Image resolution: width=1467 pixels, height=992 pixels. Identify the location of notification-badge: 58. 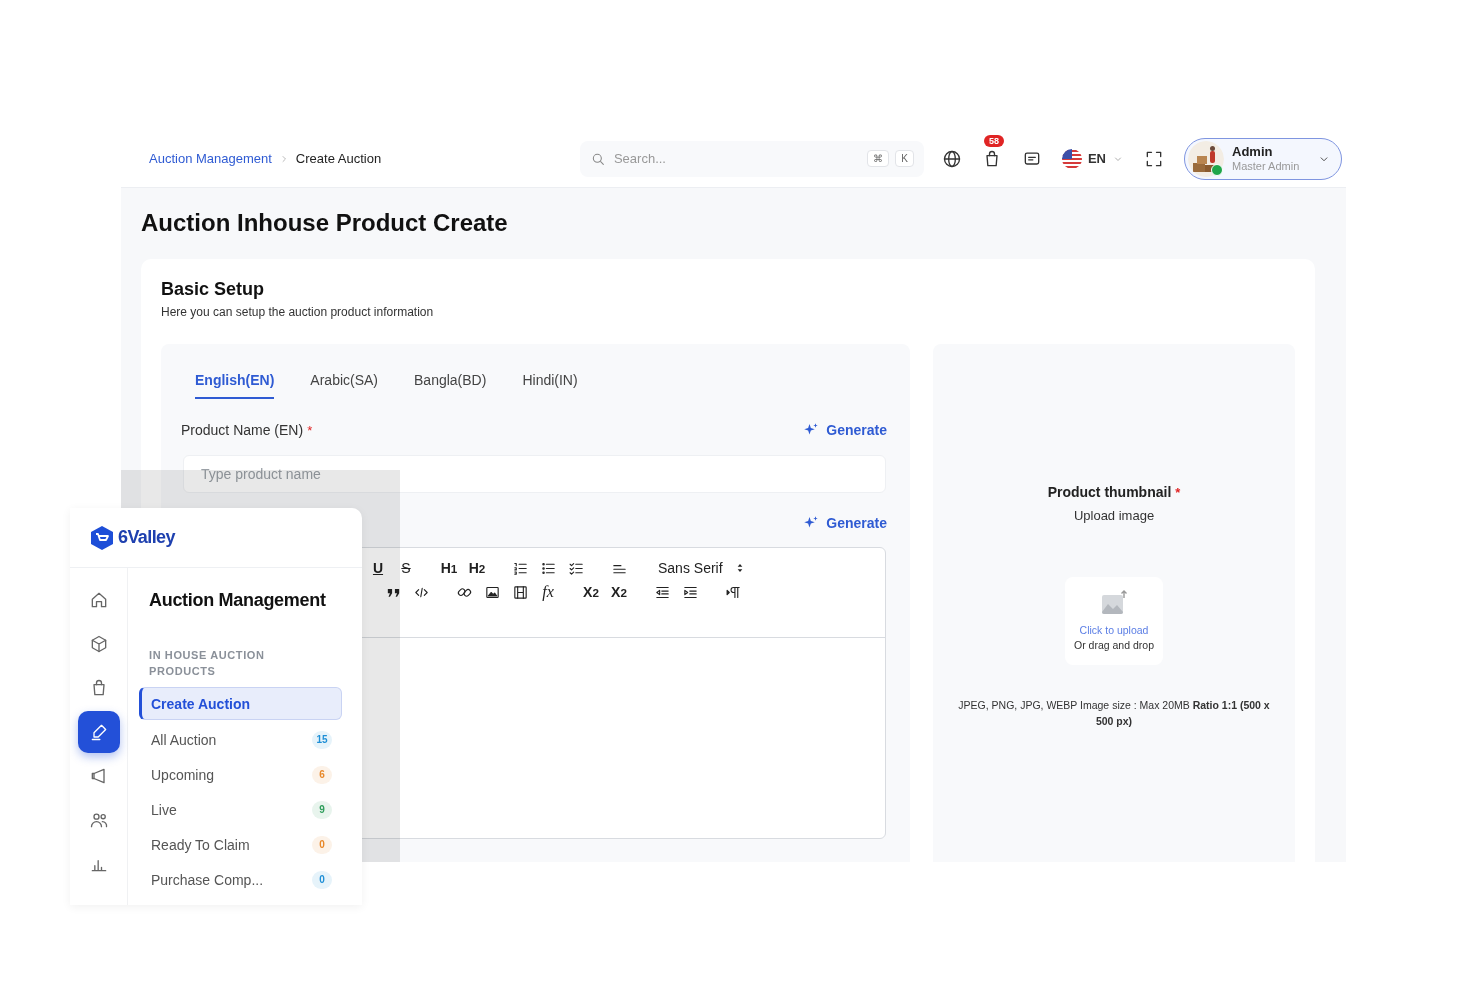
(993, 140).